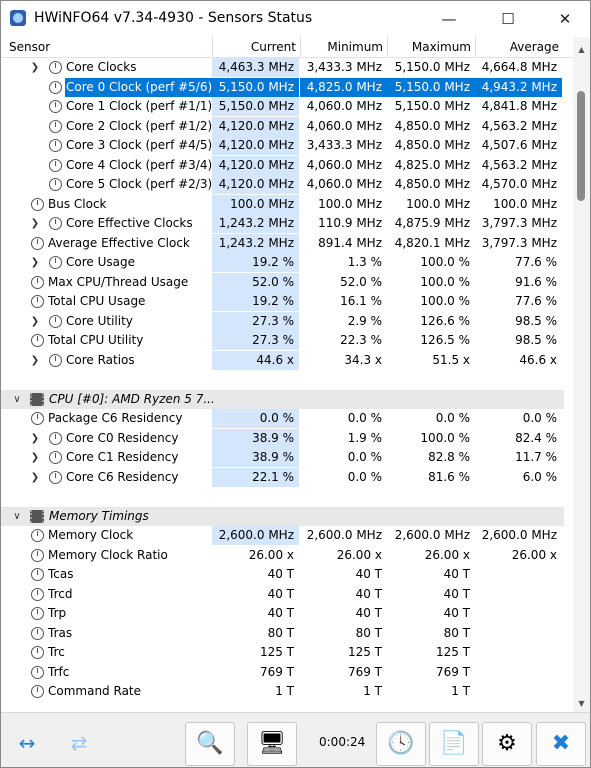 The height and width of the screenshot is (768, 591). What do you see at coordinates (456, 632) in the screenshot?
I see `maximum-value: 80 T` at bounding box center [456, 632].